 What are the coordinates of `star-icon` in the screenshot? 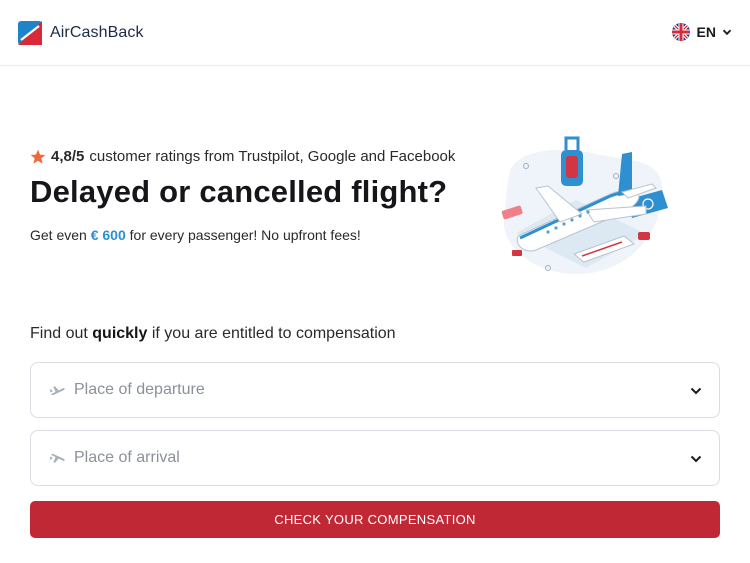 It's located at (38, 156).